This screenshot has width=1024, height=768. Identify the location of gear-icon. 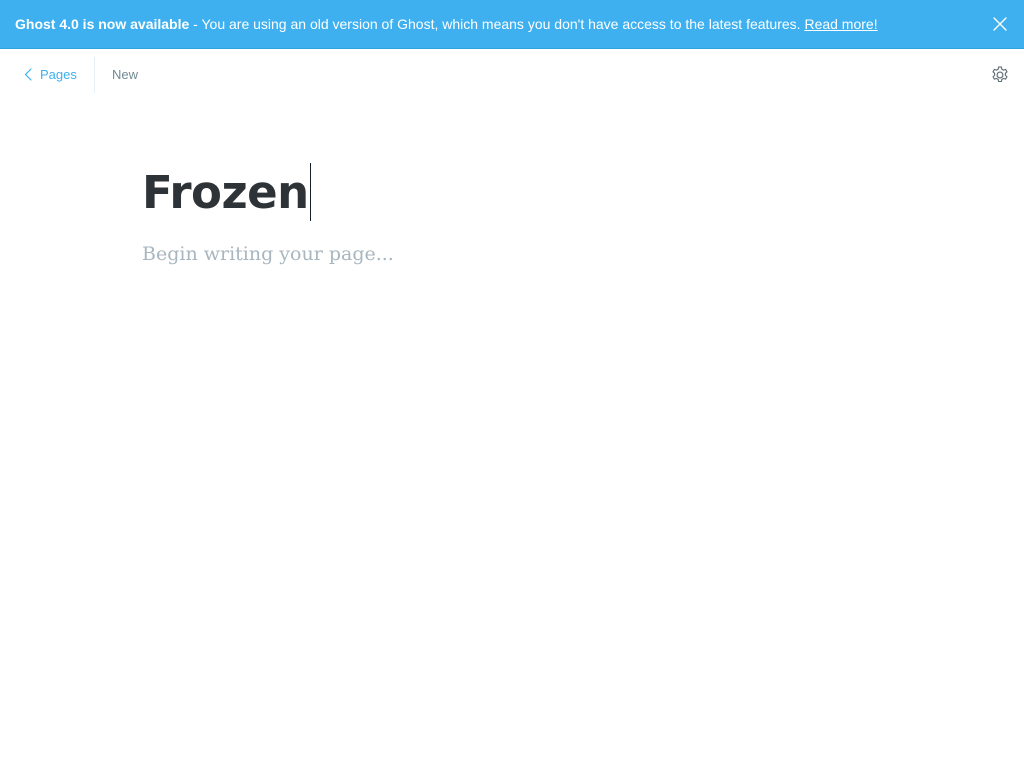
(1000, 75).